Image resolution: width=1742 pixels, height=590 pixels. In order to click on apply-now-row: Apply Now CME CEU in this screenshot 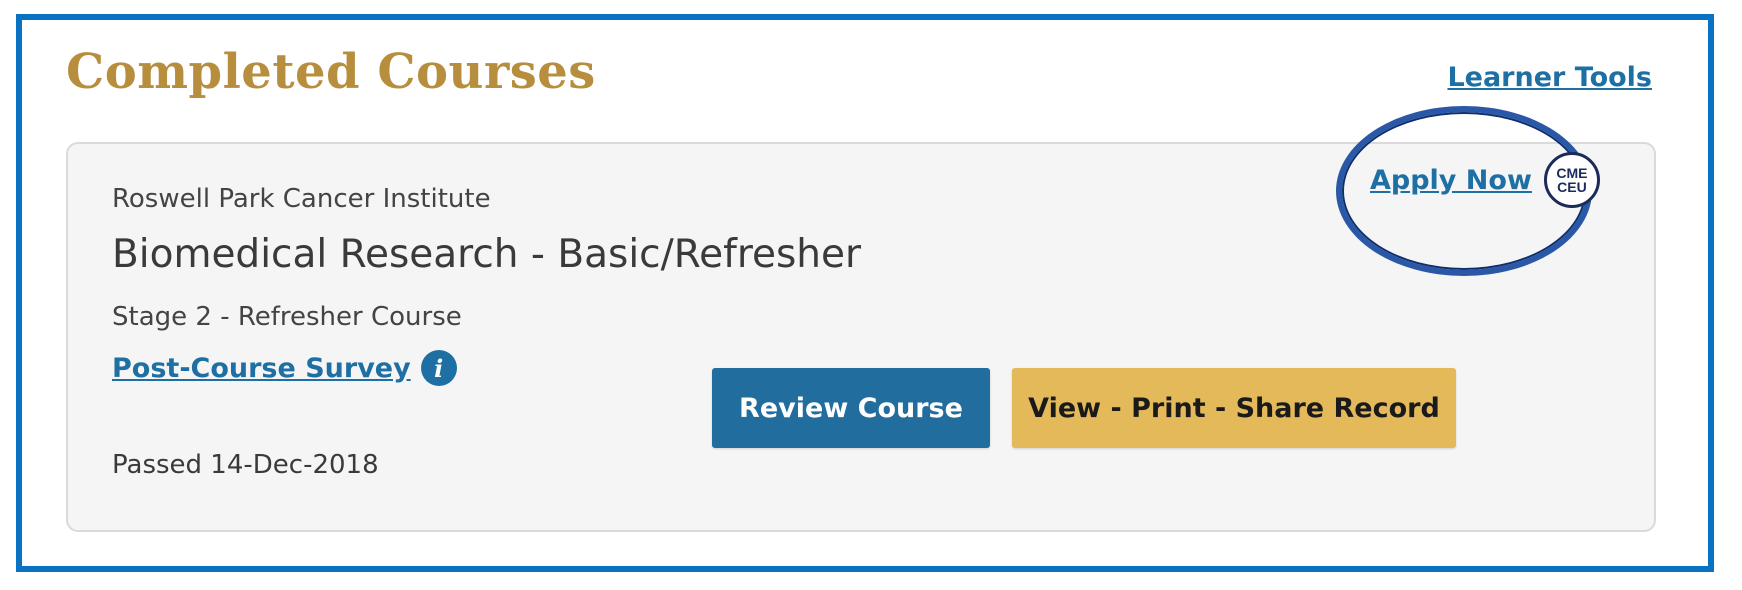, I will do `click(1485, 180)`.